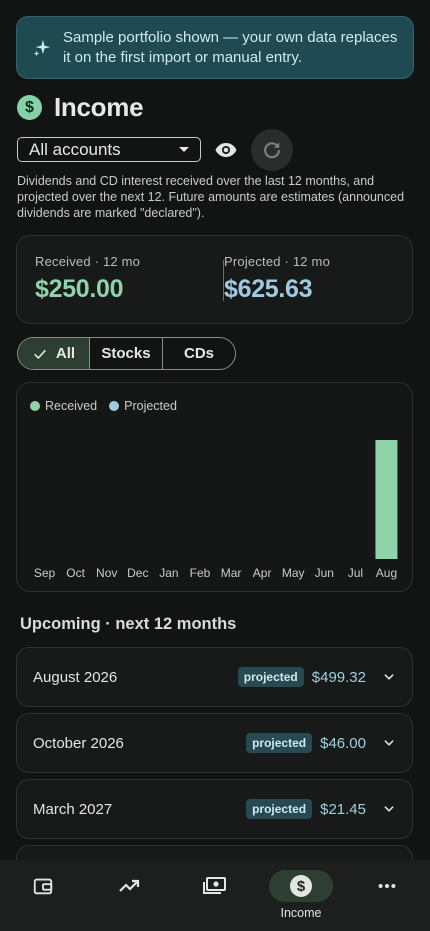 The height and width of the screenshot is (931, 430). Describe the element at coordinates (137, 573) in the screenshot. I see `x-tick-label: Dec` at that location.